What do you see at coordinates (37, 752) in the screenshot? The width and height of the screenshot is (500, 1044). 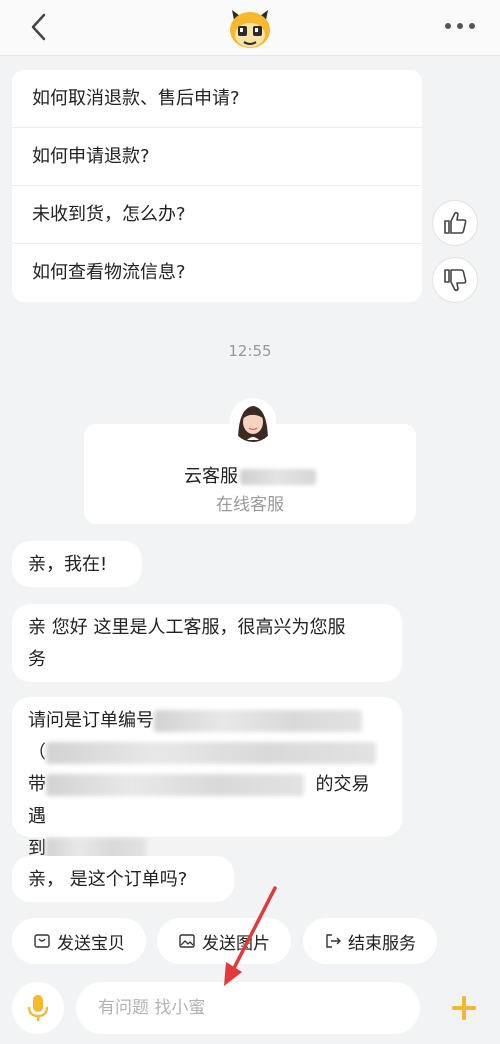 I see `message-text: （` at bounding box center [37, 752].